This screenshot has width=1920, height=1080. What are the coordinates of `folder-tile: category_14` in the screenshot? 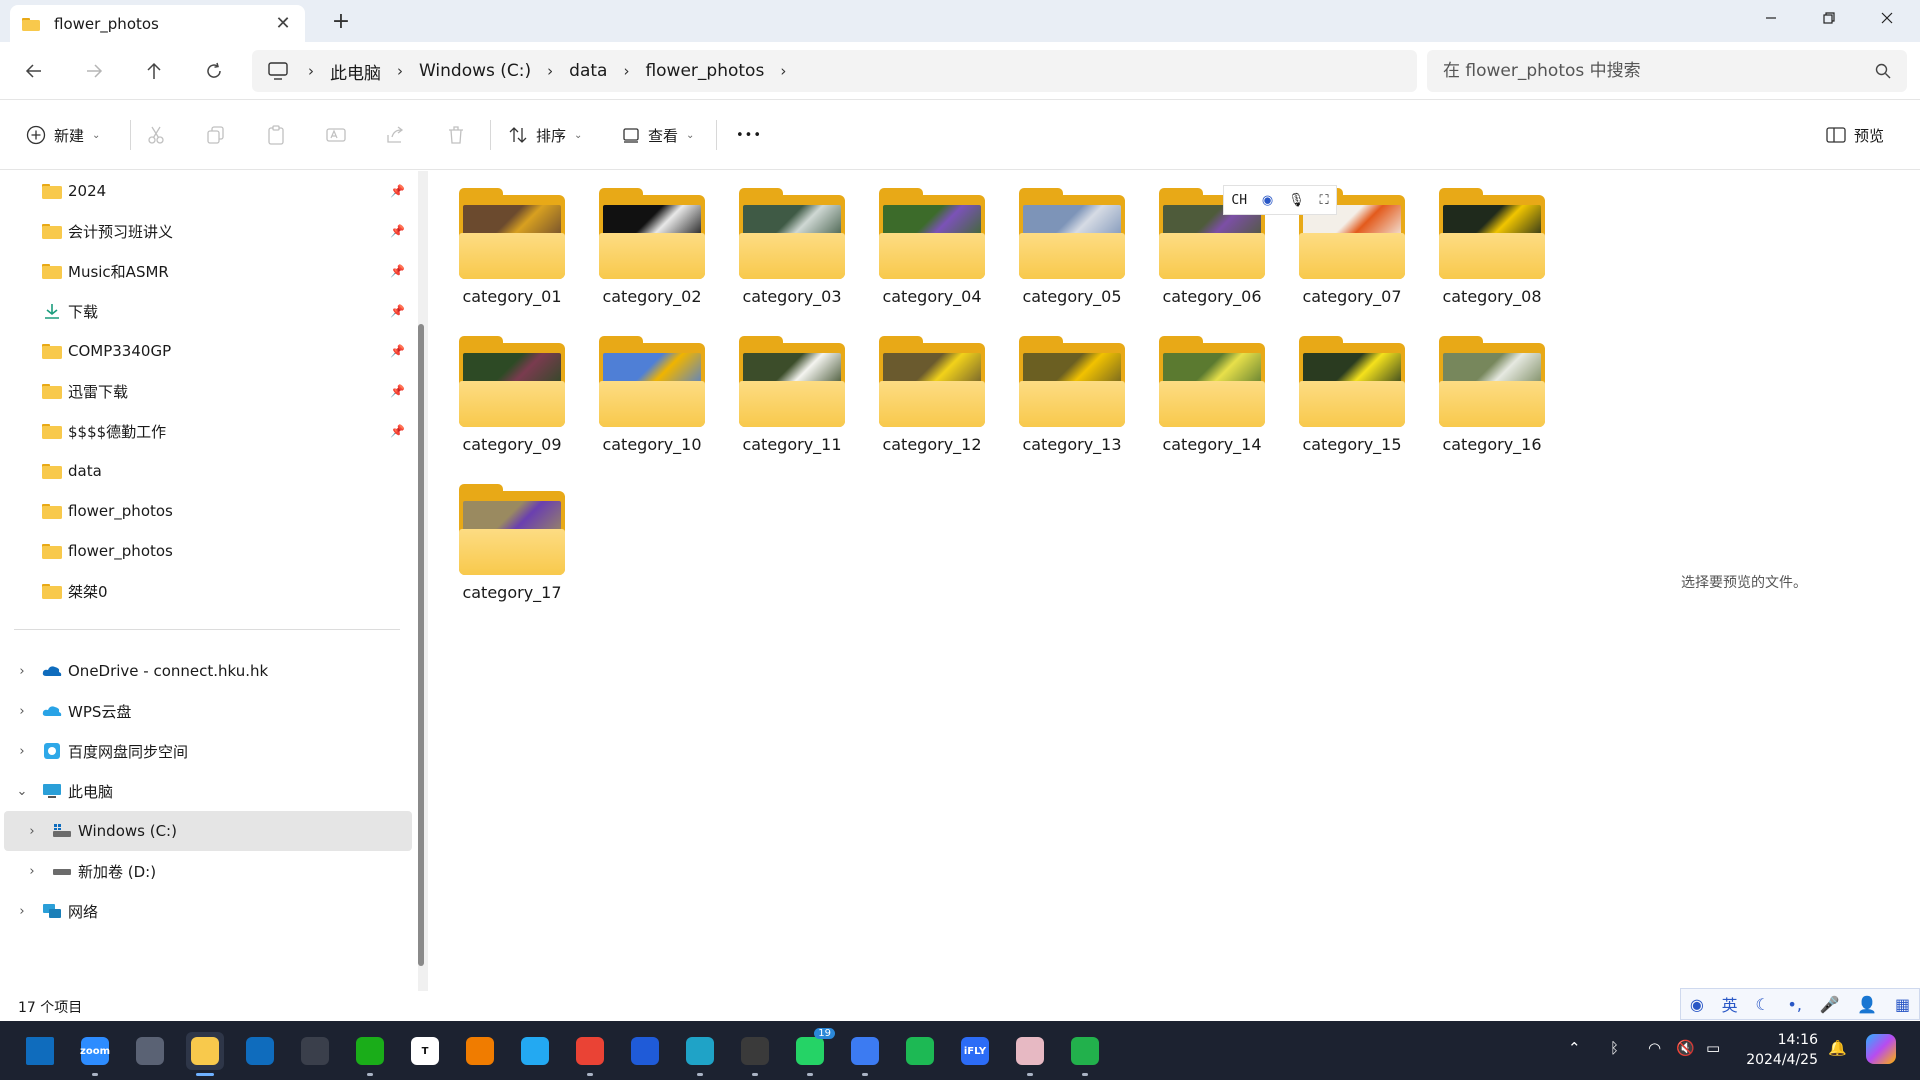 It's located at (1204, 389).